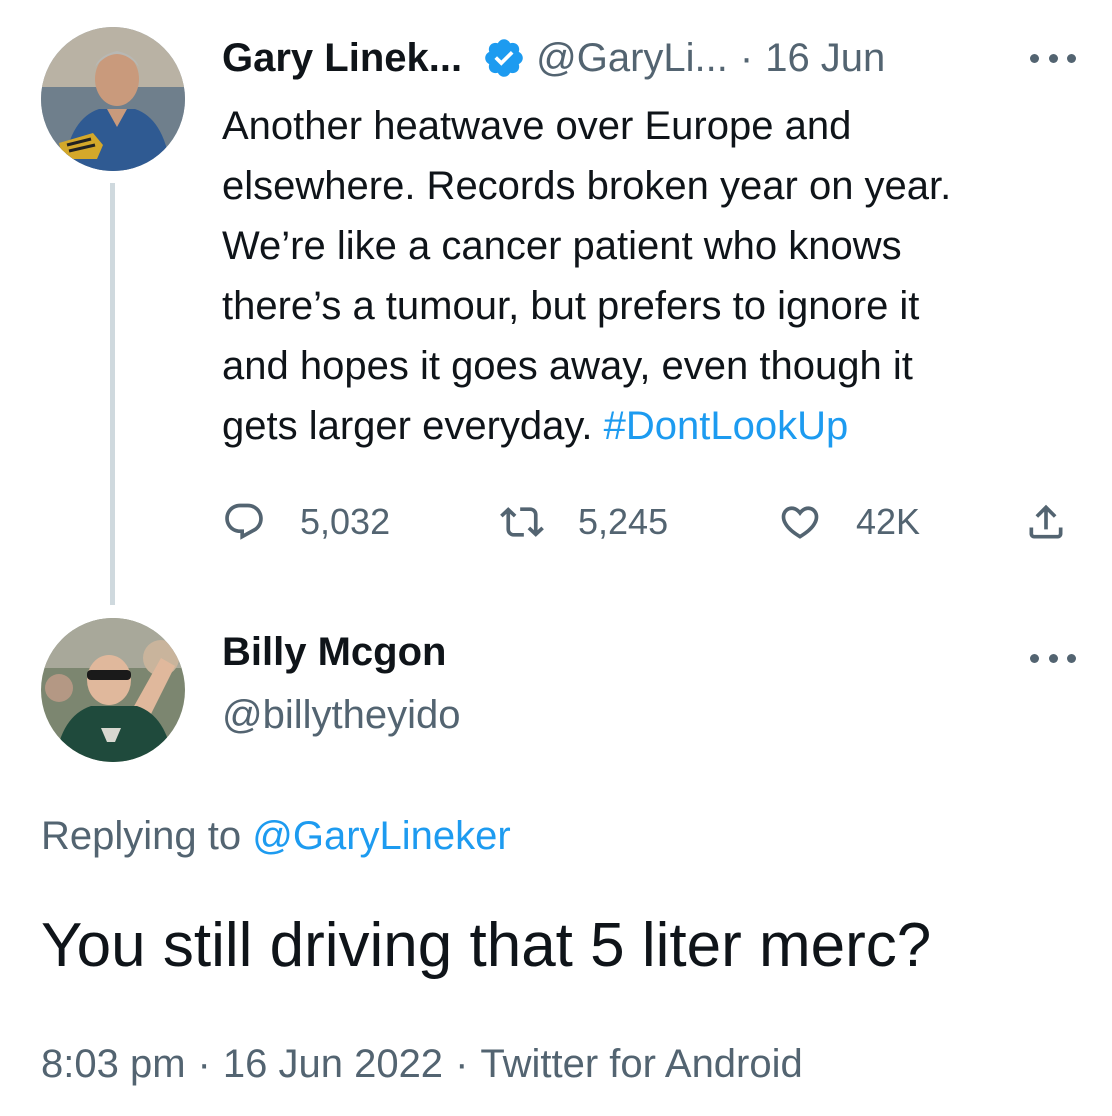  I want to click on reply-button: 5,032, so click(306, 522).